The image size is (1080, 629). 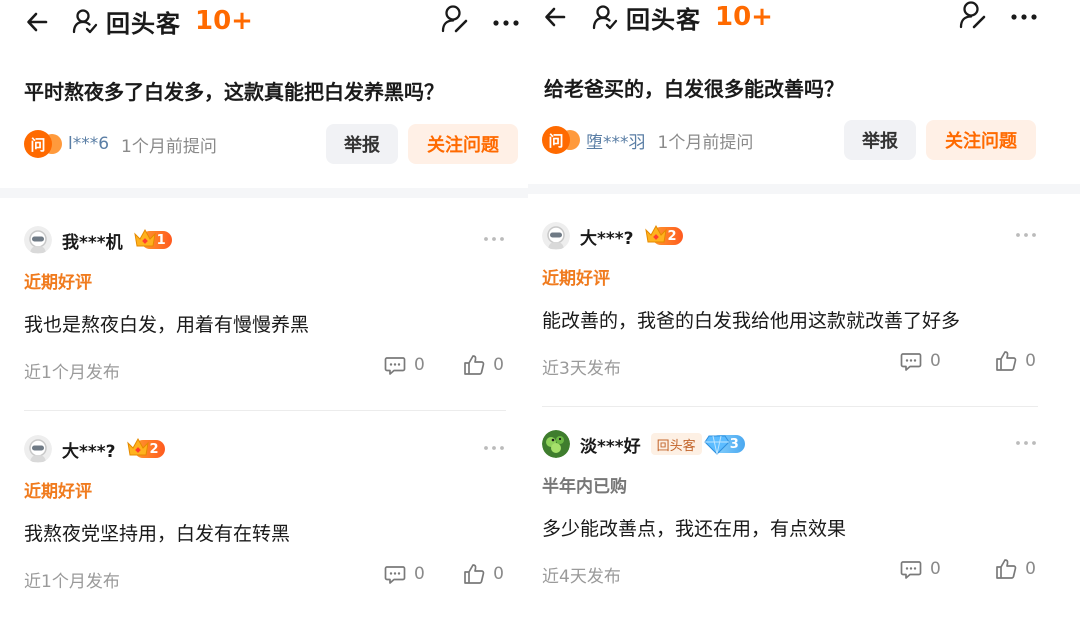 What do you see at coordinates (120, 144) in the screenshot?
I see `asker-row: 问 l***6 1个月前提问` at bounding box center [120, 144].